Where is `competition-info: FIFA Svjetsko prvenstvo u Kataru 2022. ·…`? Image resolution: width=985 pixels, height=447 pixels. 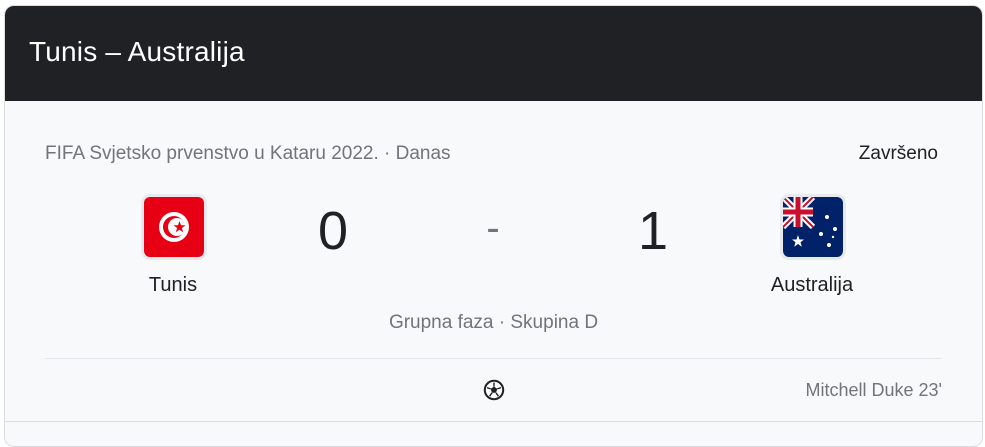 competition-info: FIFA Svjetsko prvenstvo u Kataru 2022. ·… is located at coordinates (248, 153).